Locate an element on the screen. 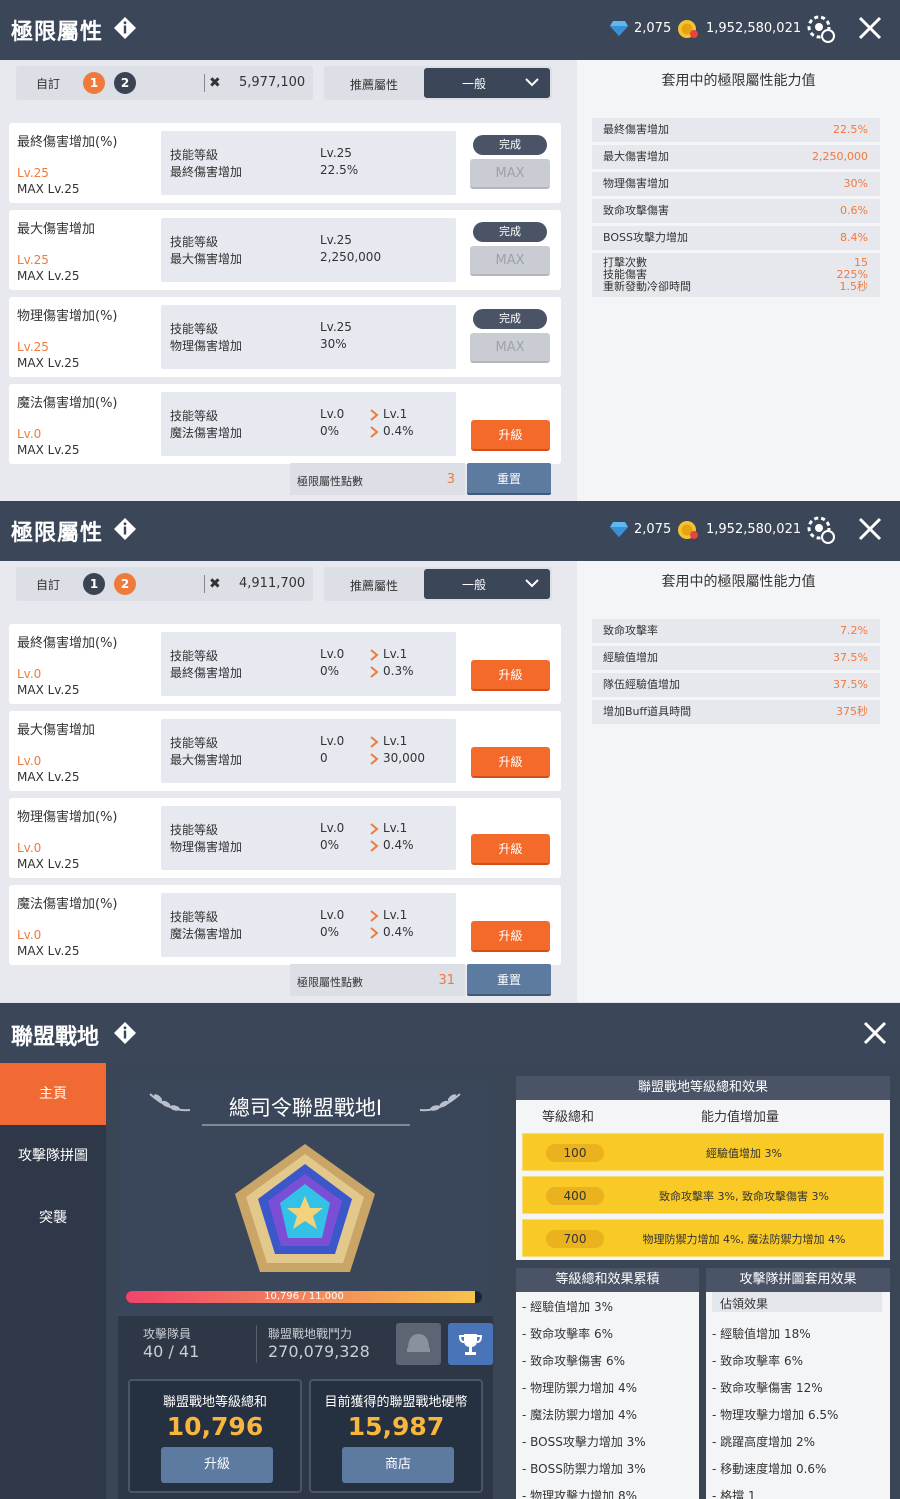 The height and width of the screenshot is (1499, 900). level-pill: 400 is located at coordinates (575, 1196).